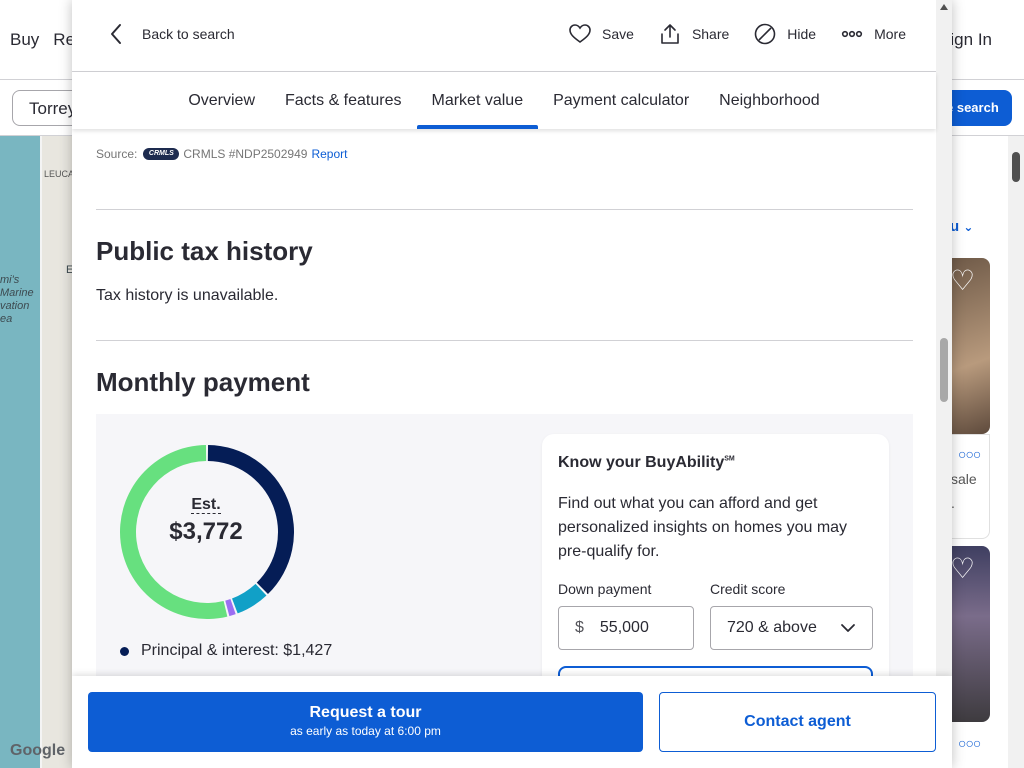 Image resolution: width=1024 pixels, height=768 pixels. I want to click on credit-score-select: 720 & above, so click(791, 628).